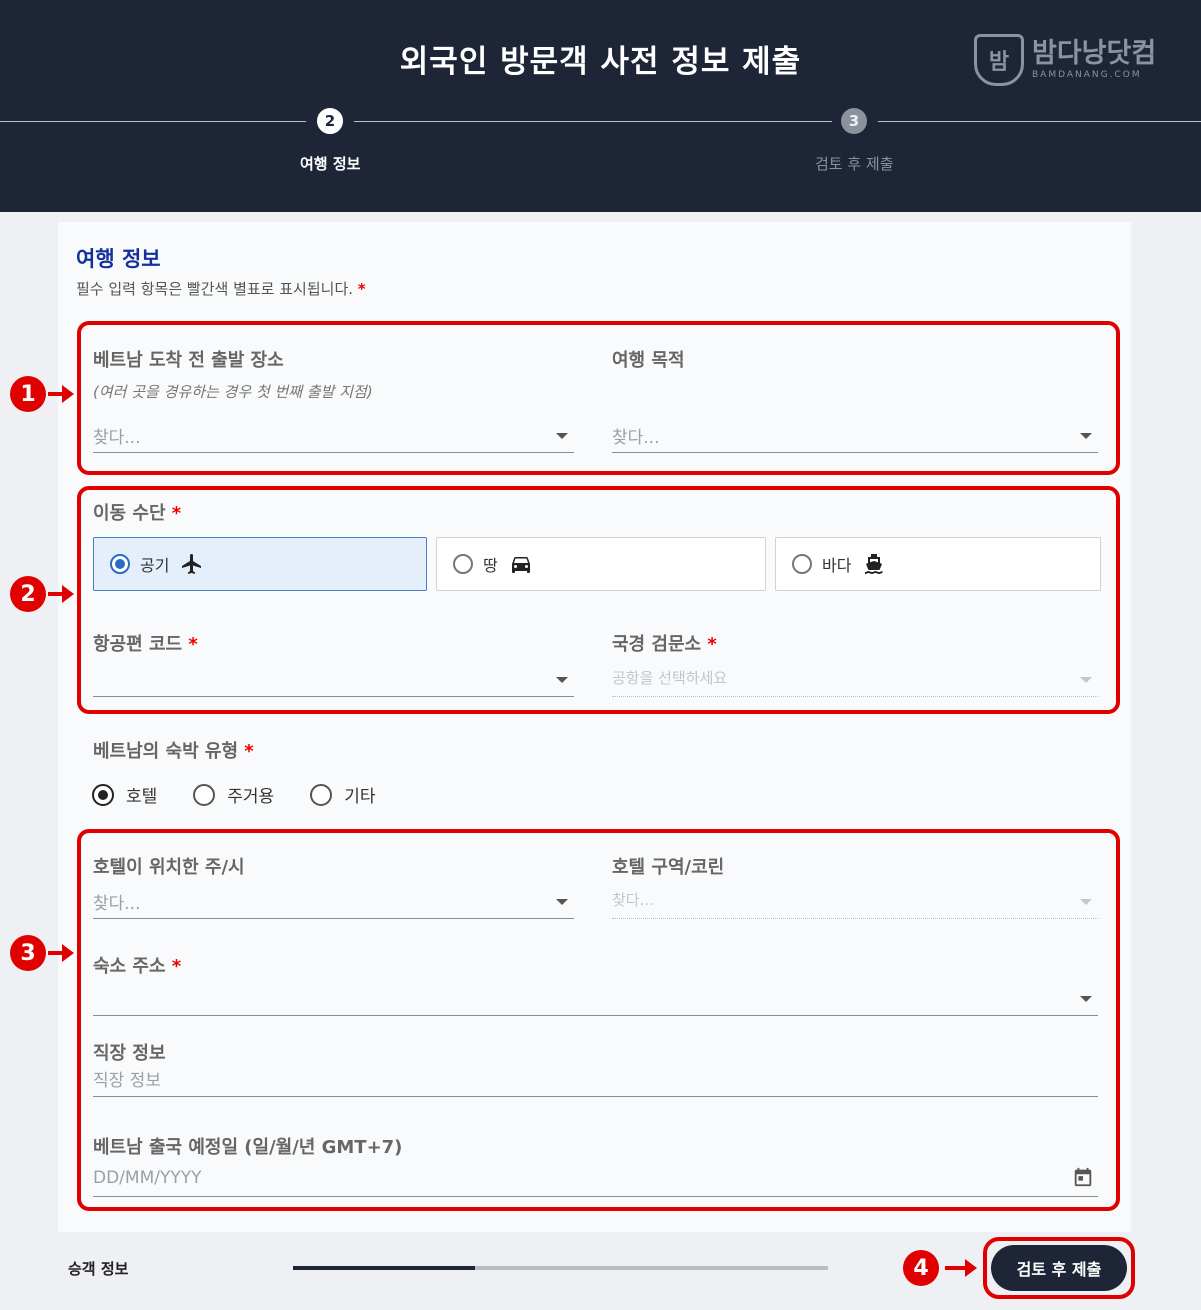 Image resolution: width=1201 pixels, height=1310 pixels. I want to click on annotation-number-1: 1, so click(28, 394).